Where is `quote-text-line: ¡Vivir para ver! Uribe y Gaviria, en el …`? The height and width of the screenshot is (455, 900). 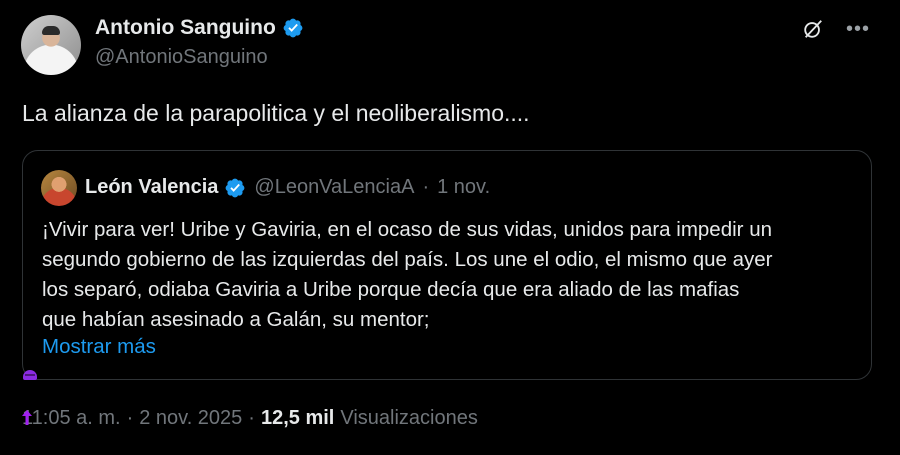
quote-text-line: ¡Vivir para ver! Uribe y Gaviria, en el … is located at coordinates (407, 229).